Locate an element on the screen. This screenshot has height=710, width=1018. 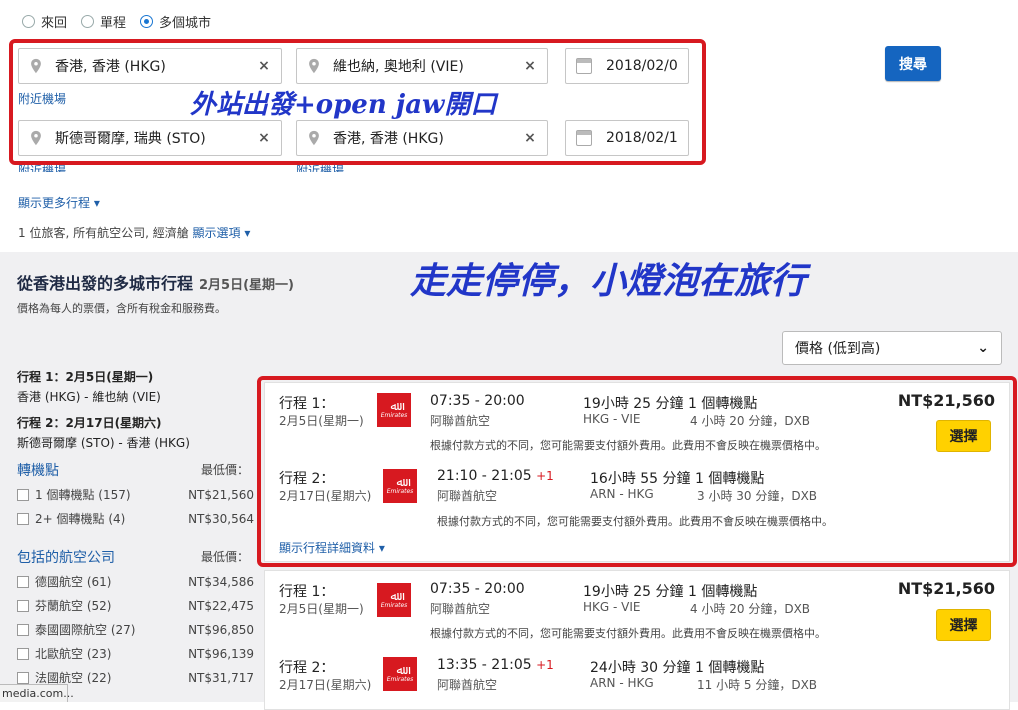
stops-lowest-price-label: 最低價： is located at coordinates (225, 470).